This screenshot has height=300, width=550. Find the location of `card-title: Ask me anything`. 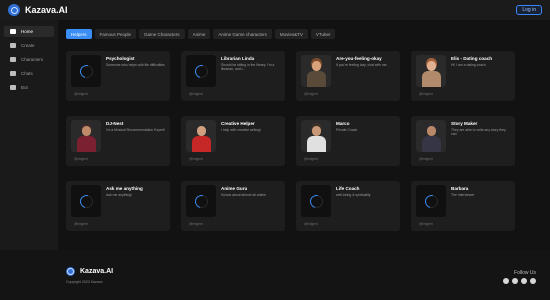

card-title: Ask me anything is located at coordinates (124, 188).